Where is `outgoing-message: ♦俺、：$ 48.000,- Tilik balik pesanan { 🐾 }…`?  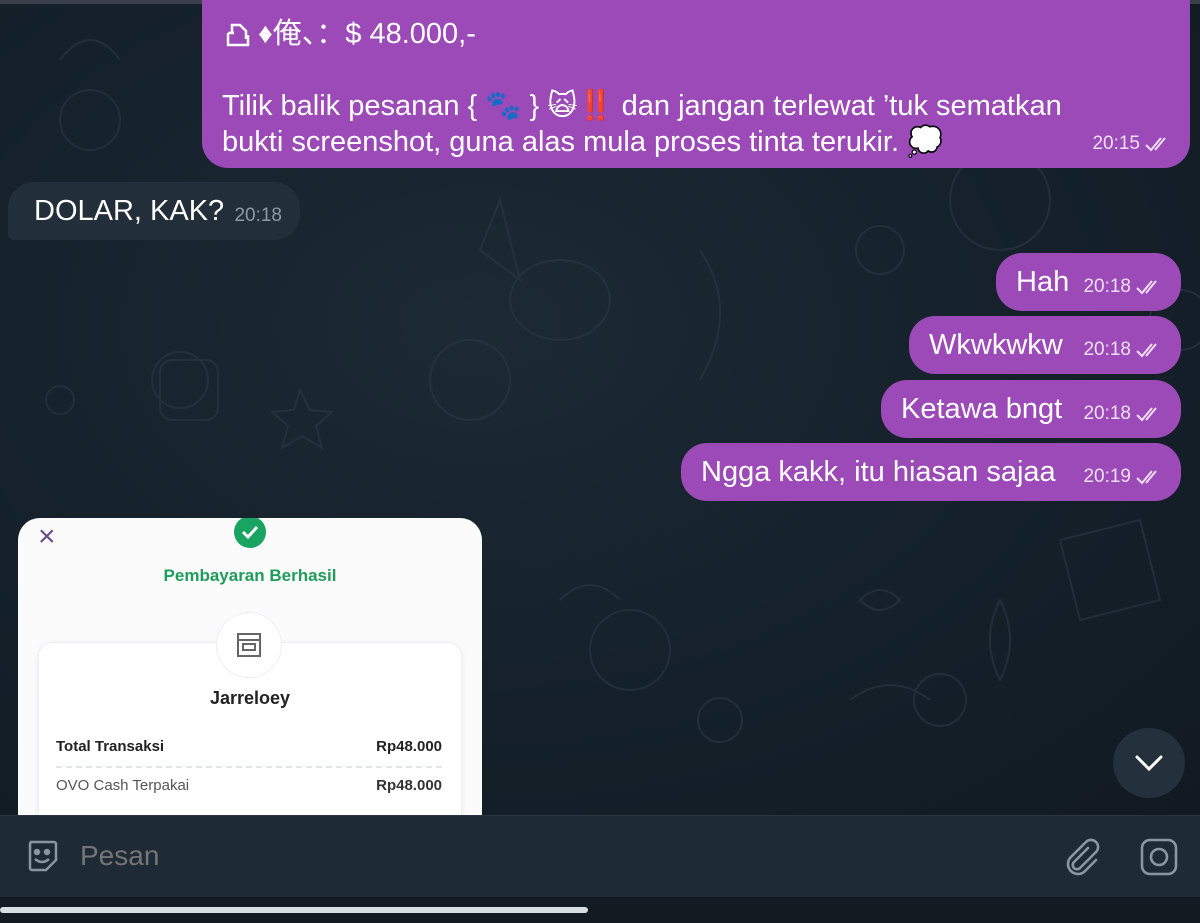
outgoing-message: ♦俺、：$ 48.000,- Tilik balik pesanan { 🐾 }… is located at coordinates (696, 84).